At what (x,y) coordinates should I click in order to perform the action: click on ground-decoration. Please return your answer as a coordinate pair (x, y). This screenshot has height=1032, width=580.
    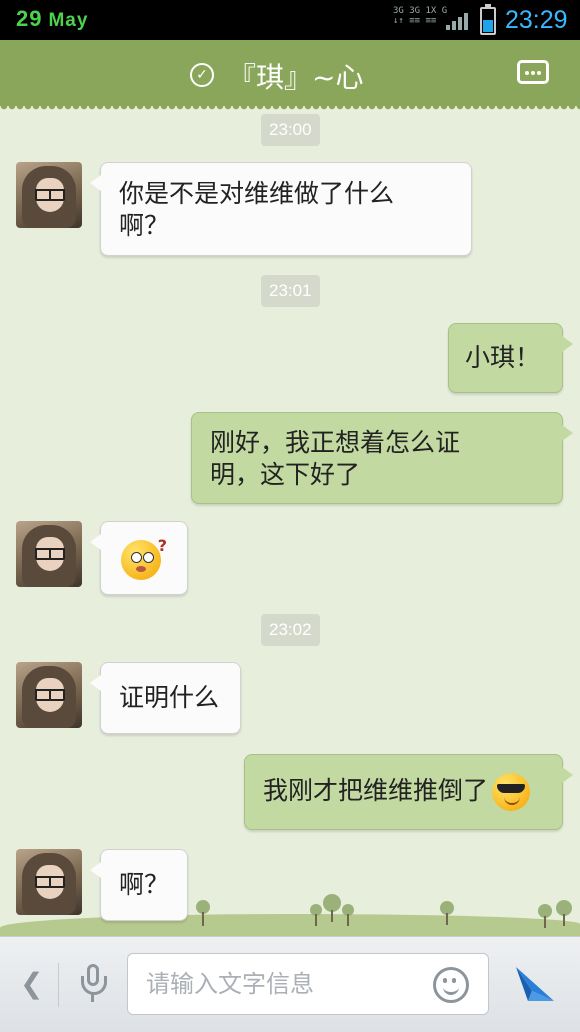
    Looking at the image, I should click on (290, 925).